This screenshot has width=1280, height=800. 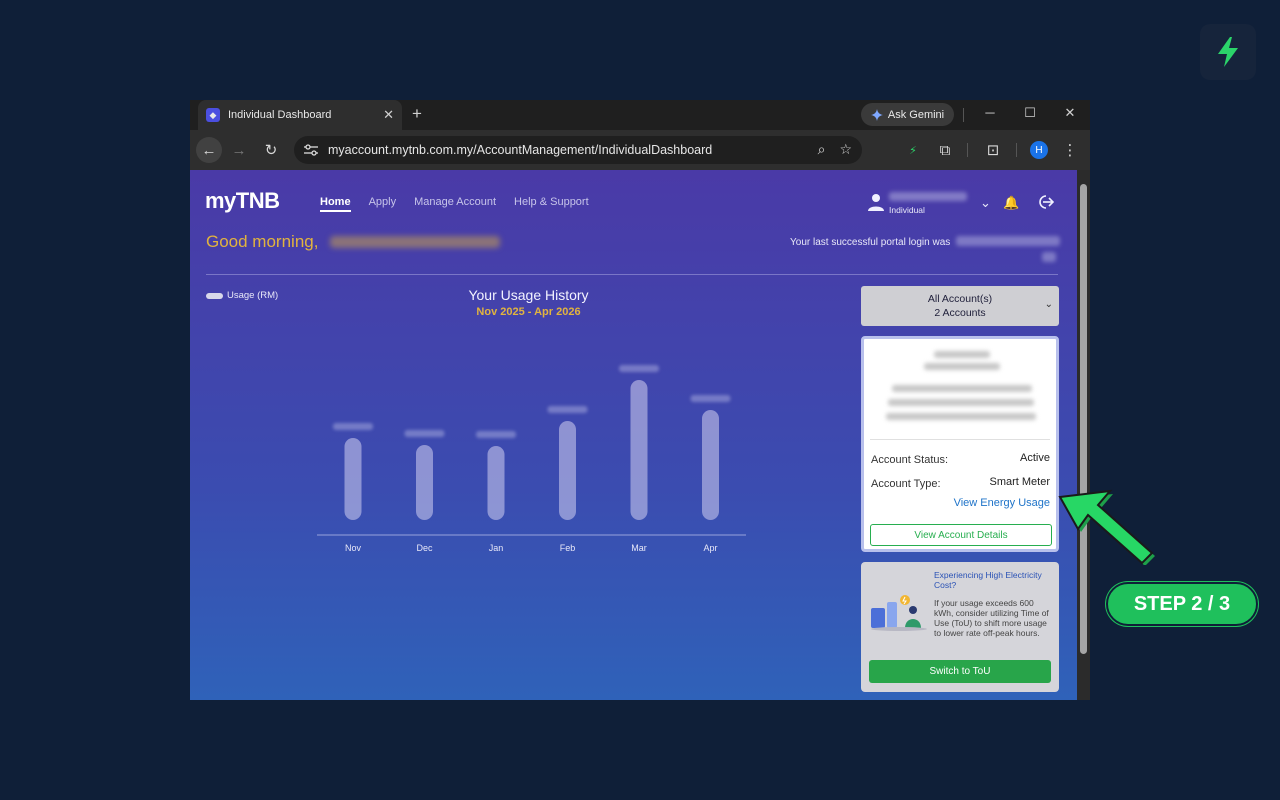 I want to click on new-tab-button: +, so click(x=417, y=114).